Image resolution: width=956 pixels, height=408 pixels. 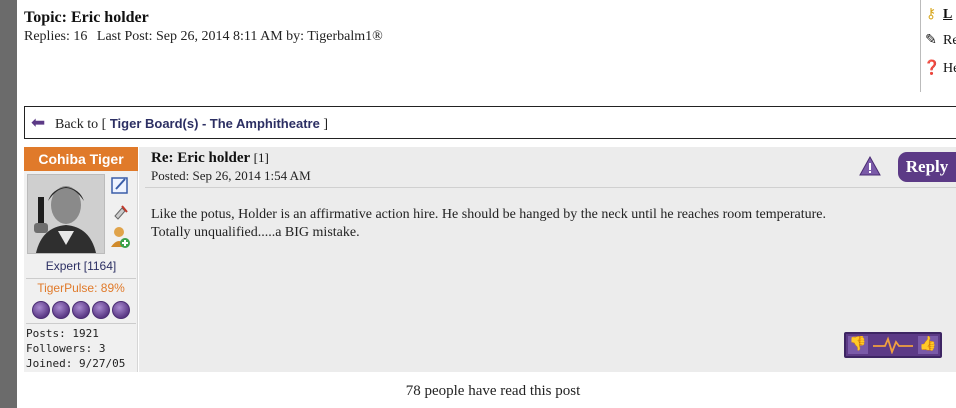 What do you see at coordinates (200, 158) in the screenshot?
I see `post-title-text: Re: Eric holder` at bounding box center [200, 158].